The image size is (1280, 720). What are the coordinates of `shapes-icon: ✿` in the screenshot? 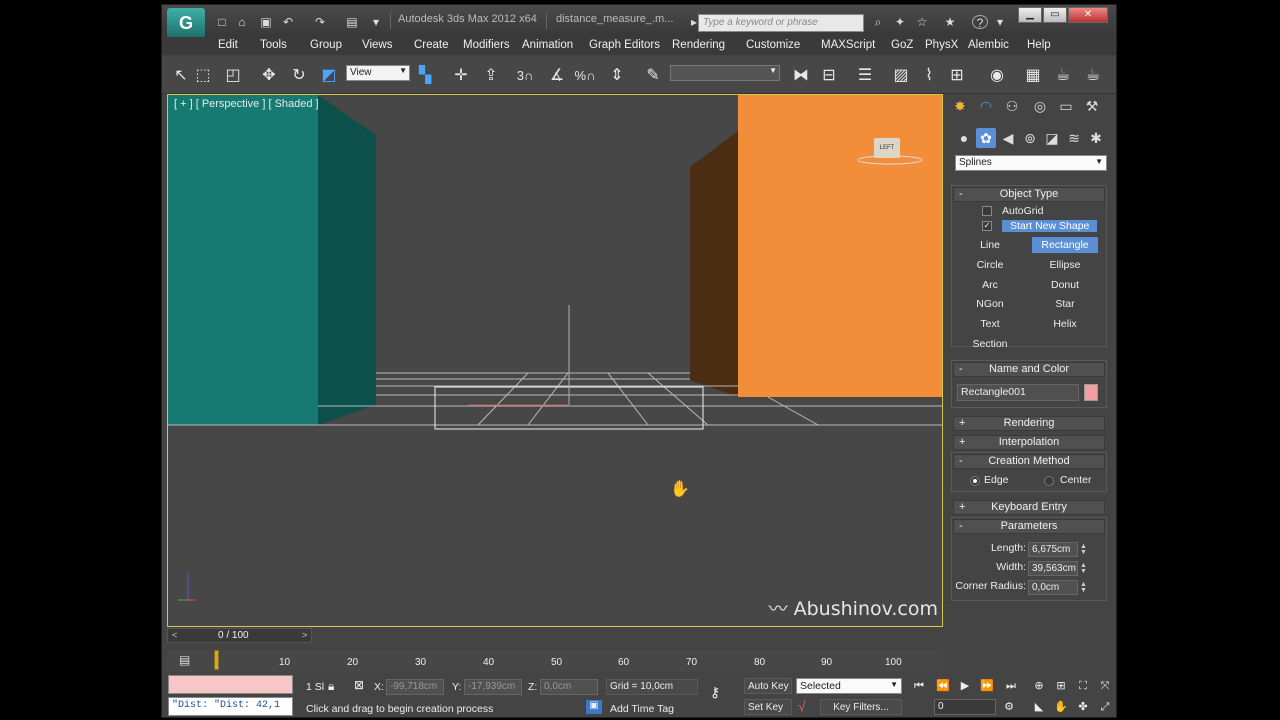 It's located at (986, 138).